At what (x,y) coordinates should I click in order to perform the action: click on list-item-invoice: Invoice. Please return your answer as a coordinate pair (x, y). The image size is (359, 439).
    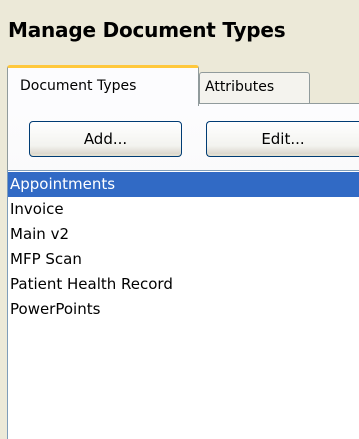
    Looking at the image, I should click on (183, 209).